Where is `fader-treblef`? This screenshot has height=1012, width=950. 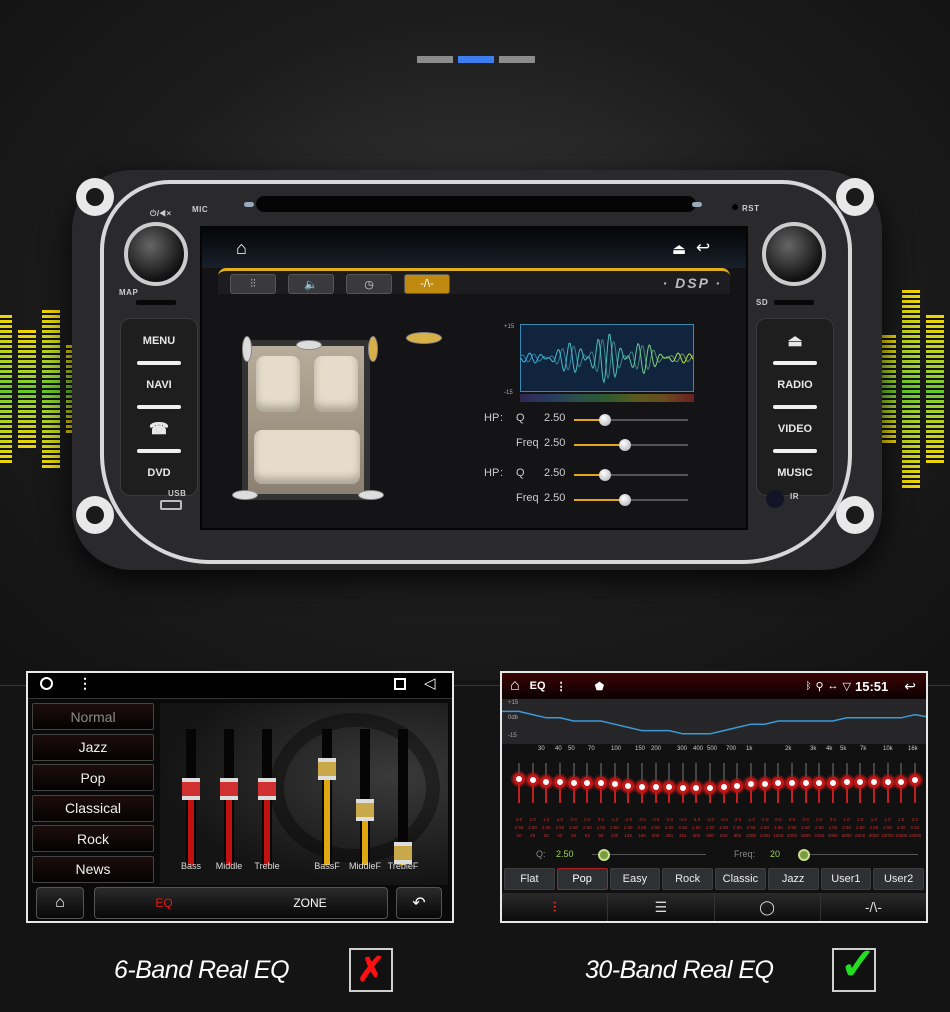 fader-treblef is located at coordinates (403, 797).